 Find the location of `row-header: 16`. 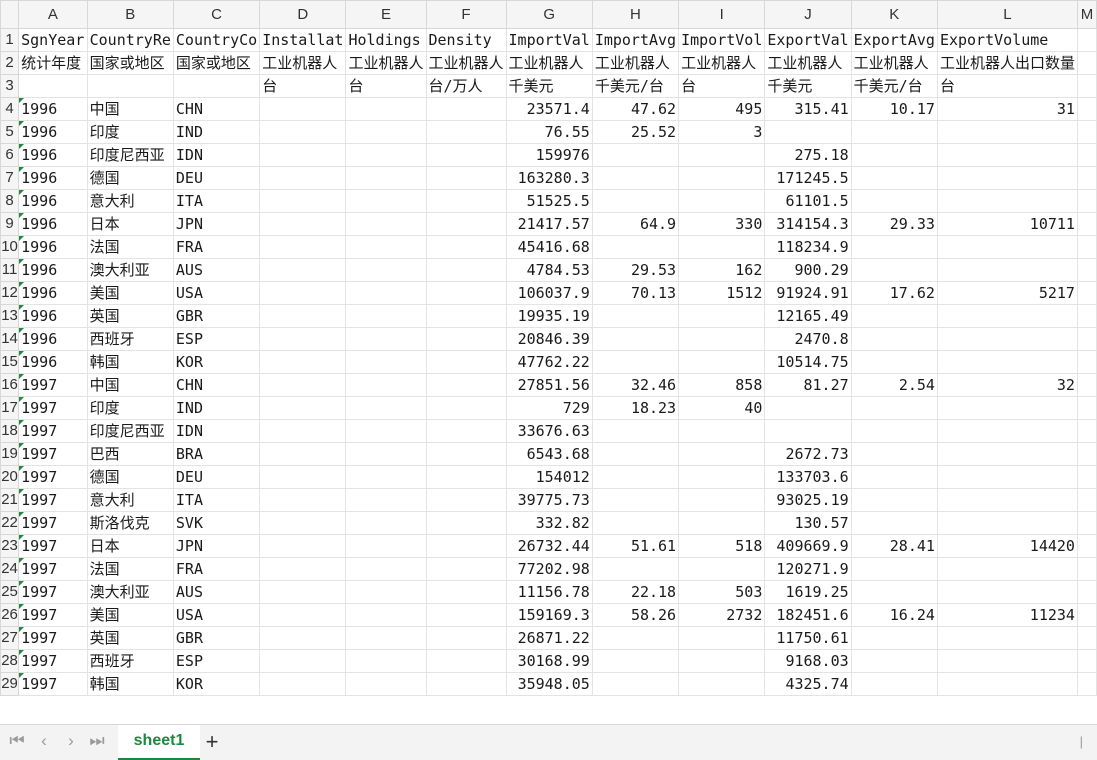

row-header: 16 is located at coordinates (10, 385).